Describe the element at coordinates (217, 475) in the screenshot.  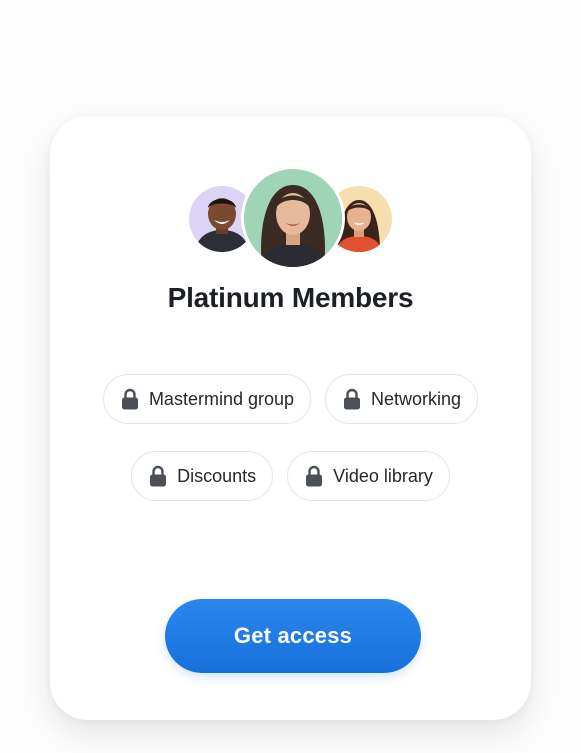
I see `feature-chip-label: Discounts` at that location.